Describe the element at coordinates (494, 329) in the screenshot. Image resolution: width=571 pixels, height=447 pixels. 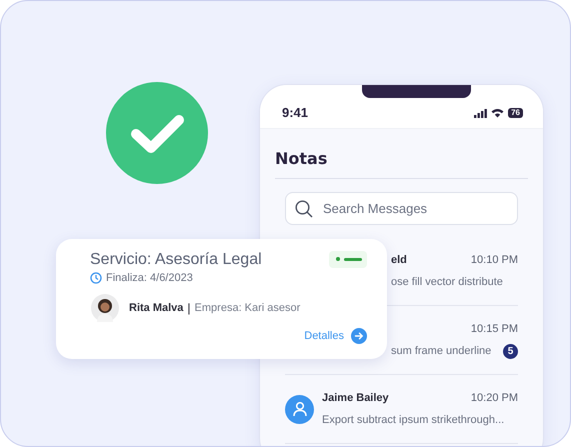
I see `message-time: 10:15 PM` at that location.